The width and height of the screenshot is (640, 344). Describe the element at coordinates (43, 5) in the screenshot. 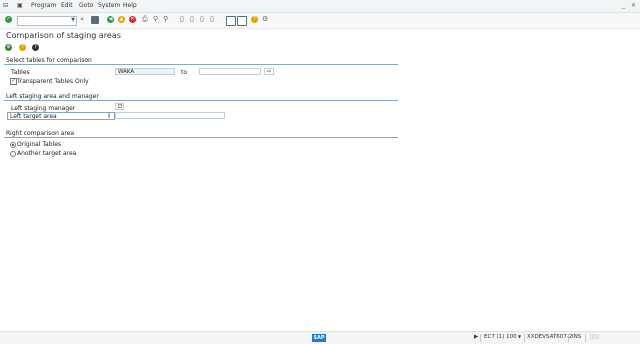

I see `menu-program: Program` at that location.